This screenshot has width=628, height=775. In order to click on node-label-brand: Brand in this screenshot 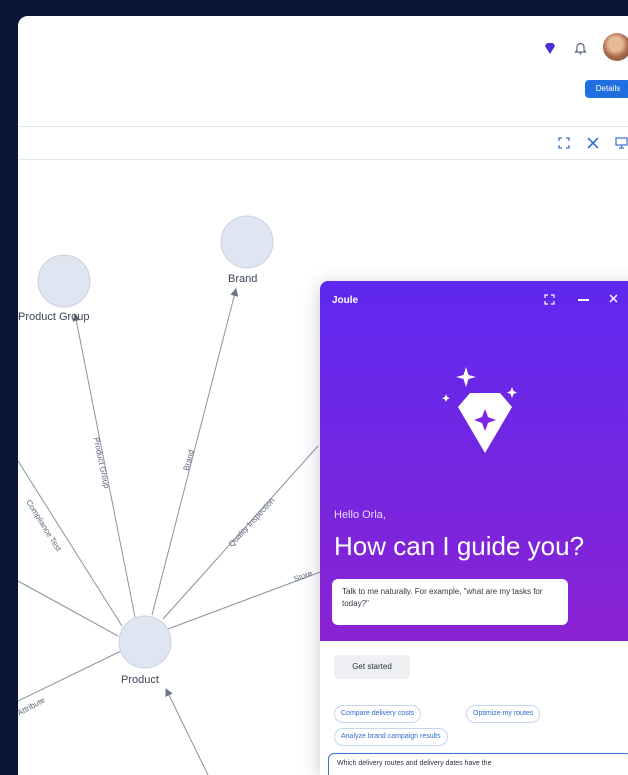, I will do `click(243, 279)`.